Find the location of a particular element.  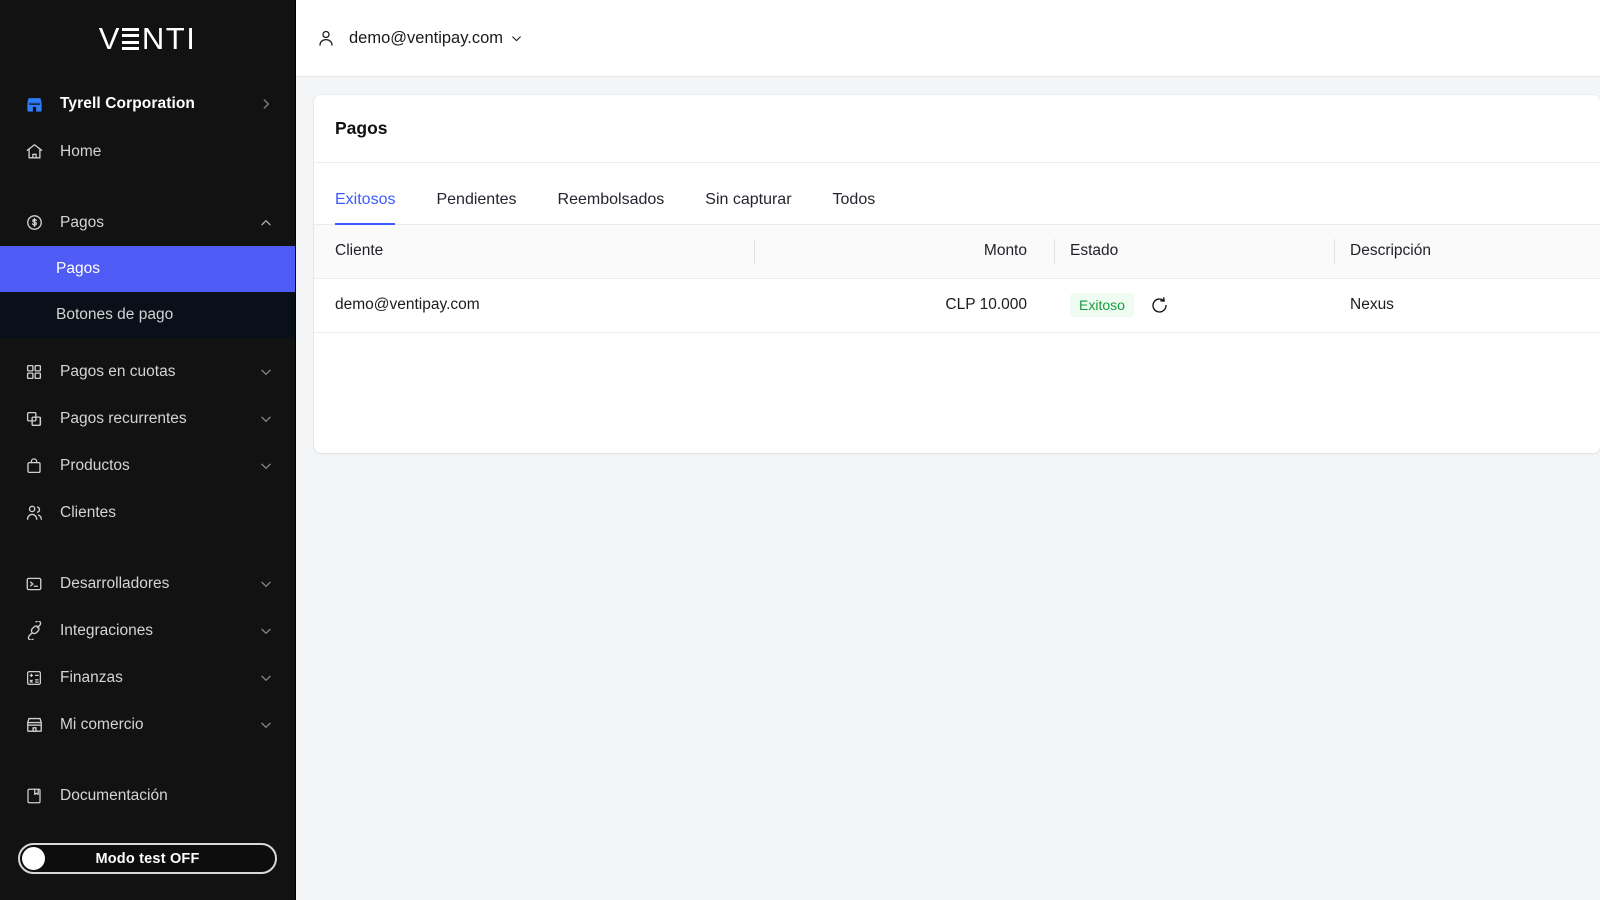

tab-label: Sin capturar is located at coordinates (748, 199).